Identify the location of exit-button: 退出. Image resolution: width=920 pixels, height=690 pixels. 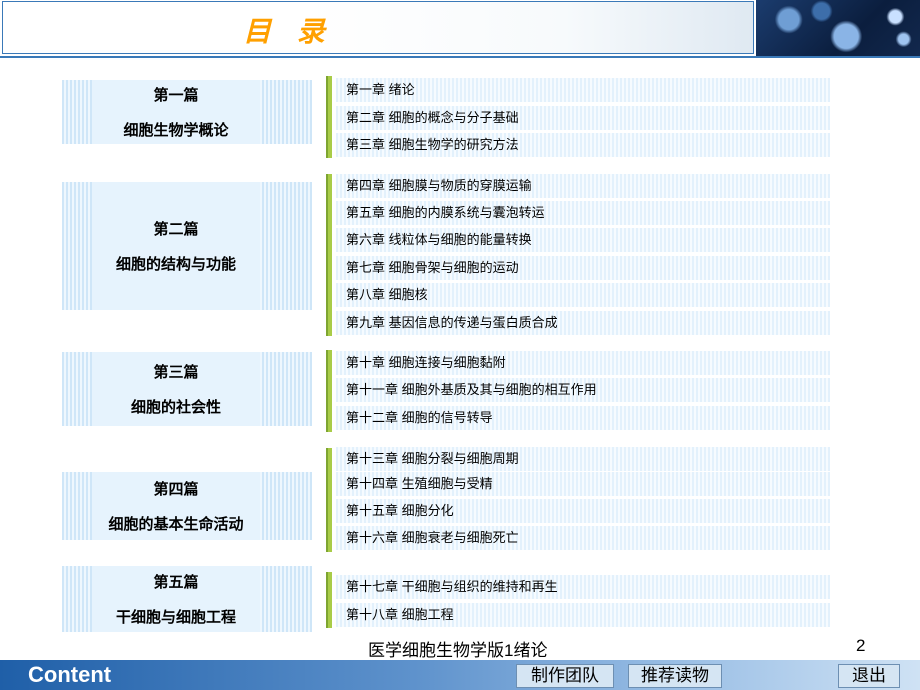
(869, 676).